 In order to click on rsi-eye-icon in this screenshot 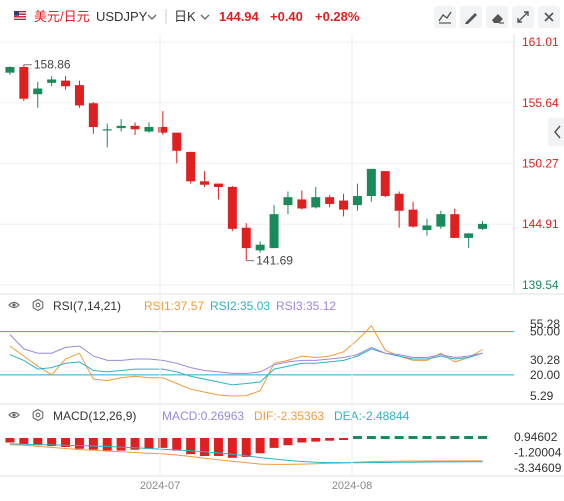, I will do `click(14, 305)`.